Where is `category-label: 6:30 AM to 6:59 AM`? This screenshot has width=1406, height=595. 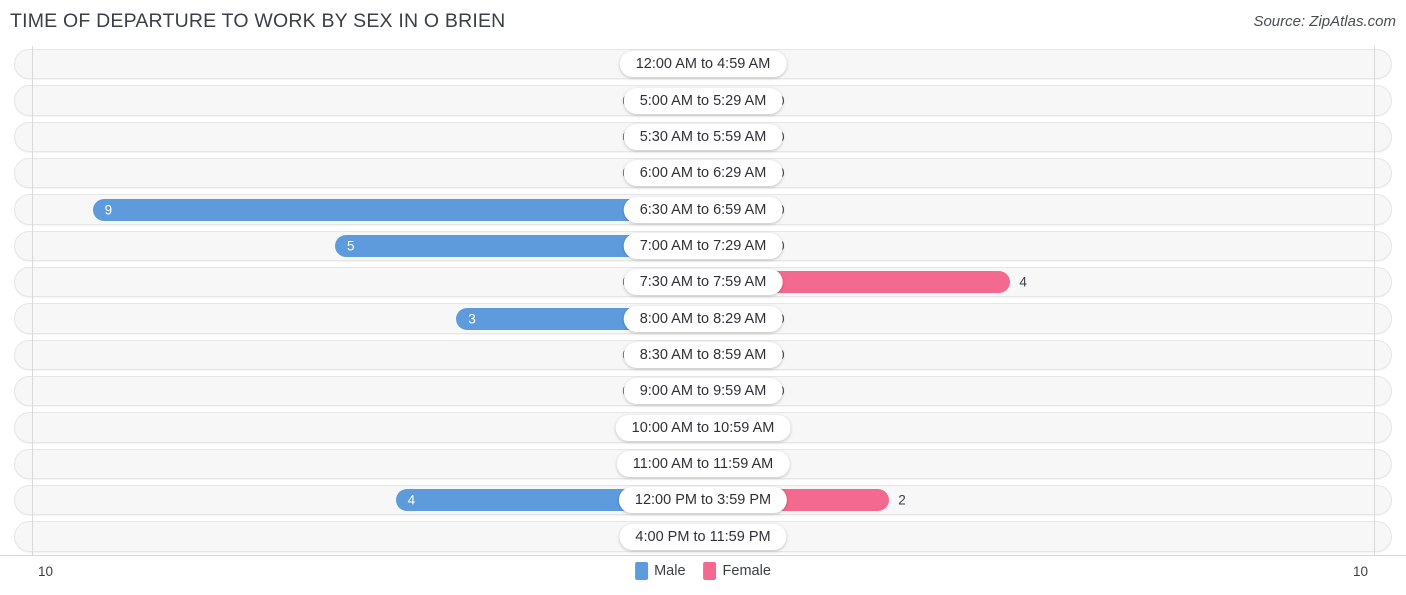
category-label: 6:30 AM to 6:59 AM is located at coordinates (703, 209).